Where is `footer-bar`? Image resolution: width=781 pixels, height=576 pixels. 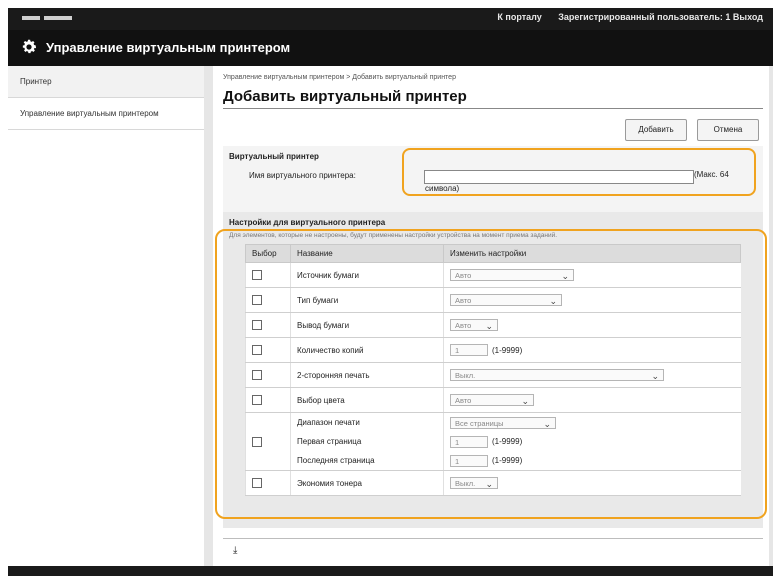 footer-bar is located at coordinates (390, 571).